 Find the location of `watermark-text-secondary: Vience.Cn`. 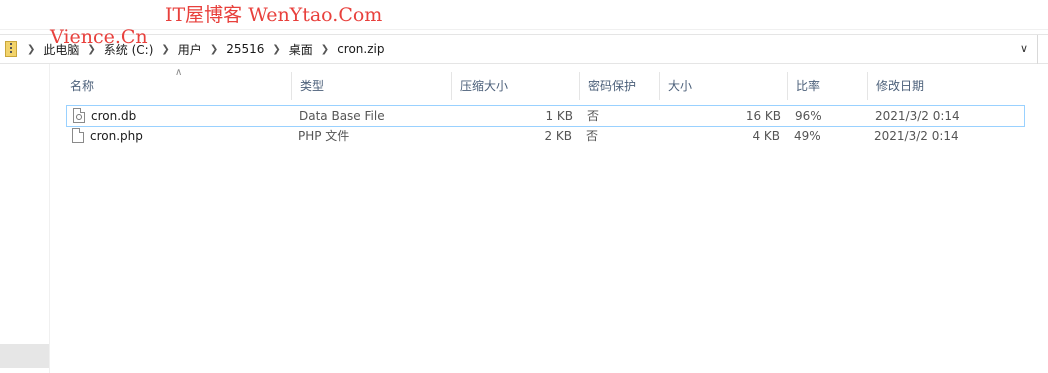

watermark-text-secondary: Vience.Cn is located at coordinates (99, 37).